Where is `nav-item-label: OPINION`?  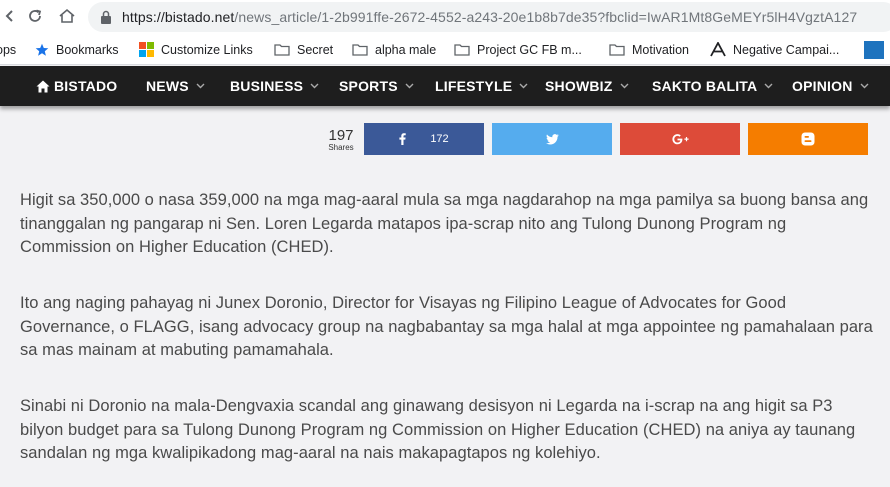
nav-item-label: OPINION is located at coordinates (822, 86).